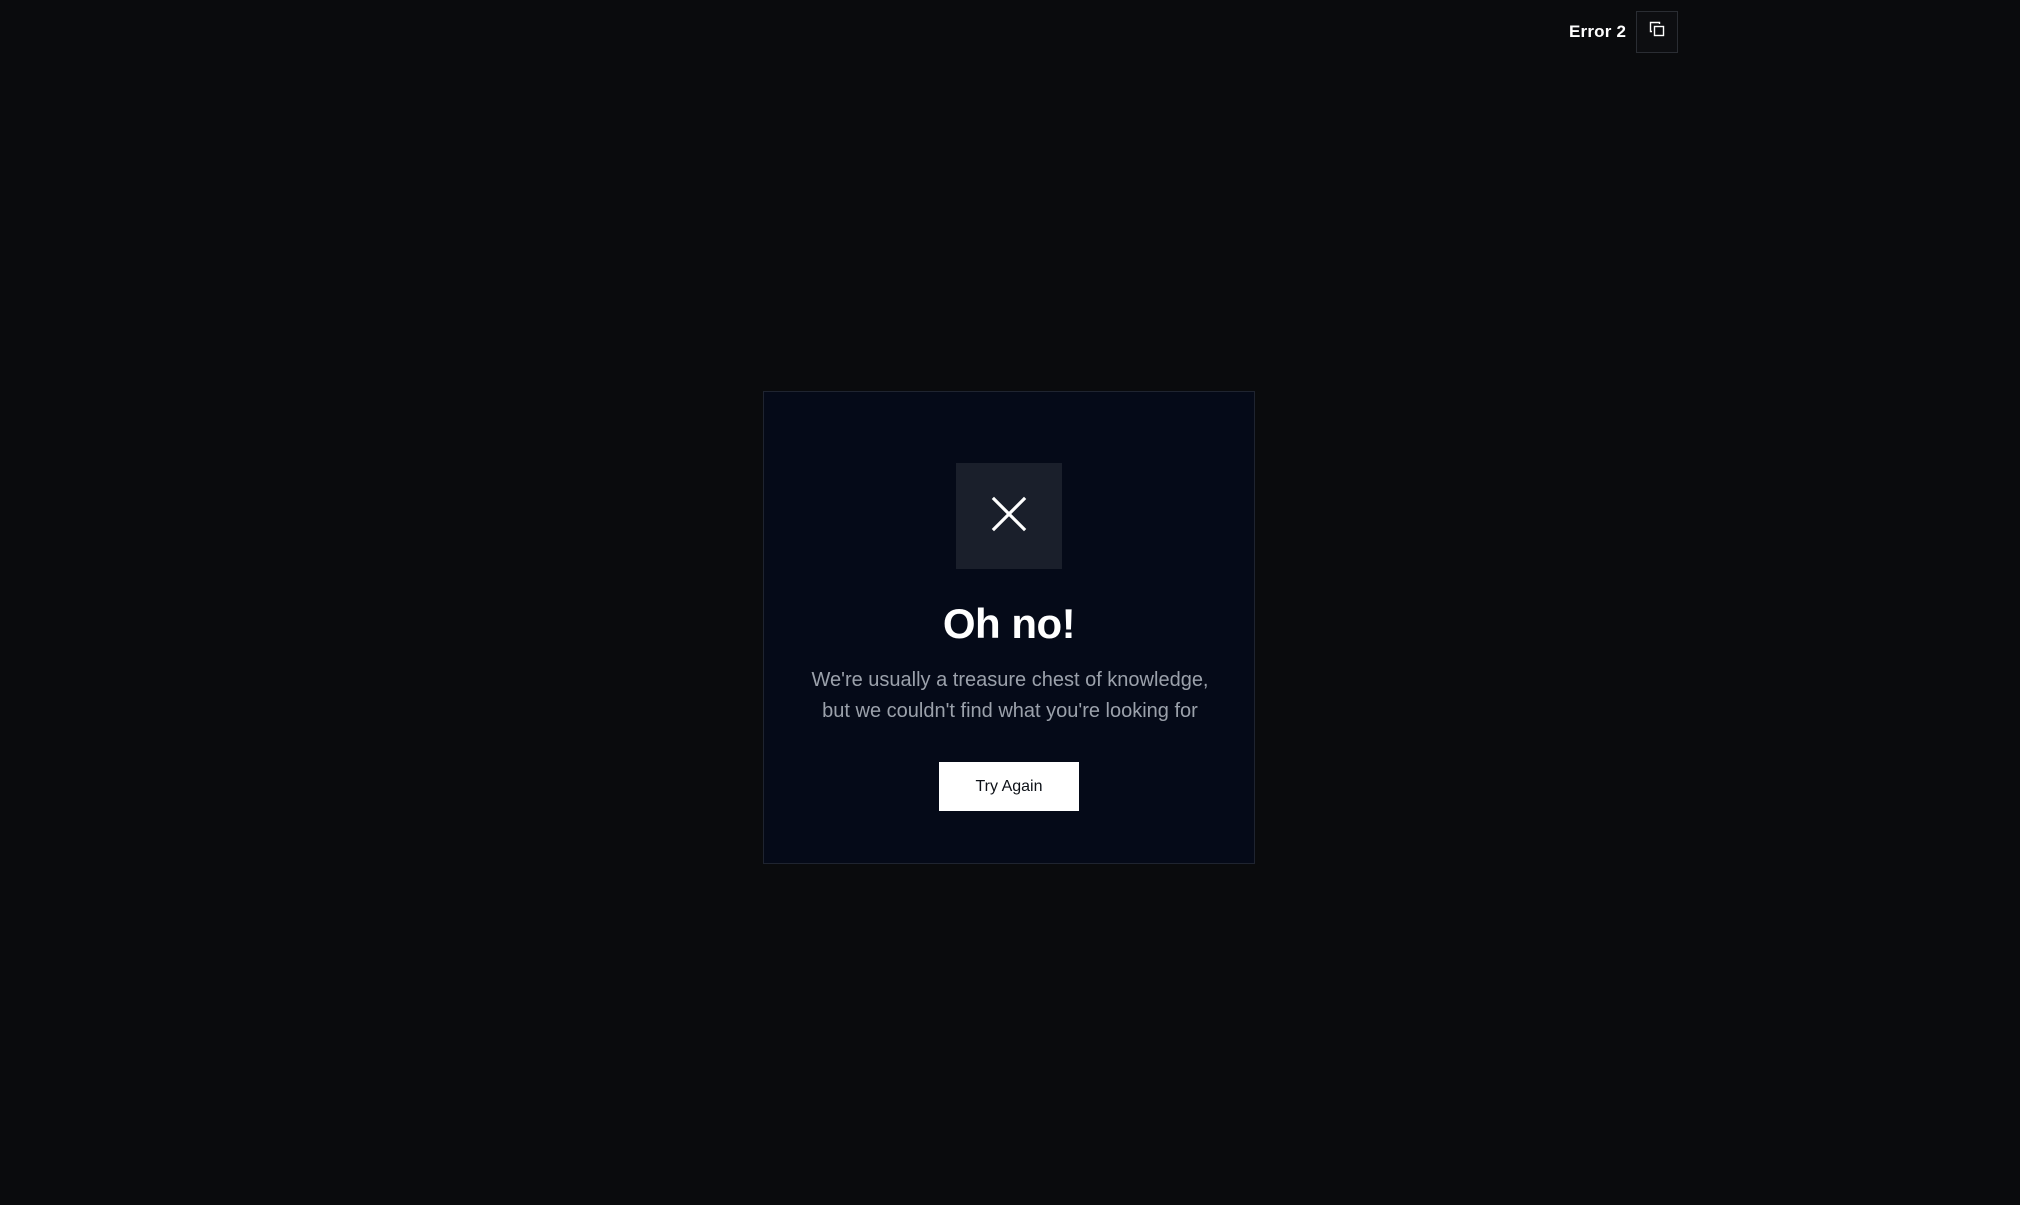  I want to click on copy-button, so click(1657, 31).